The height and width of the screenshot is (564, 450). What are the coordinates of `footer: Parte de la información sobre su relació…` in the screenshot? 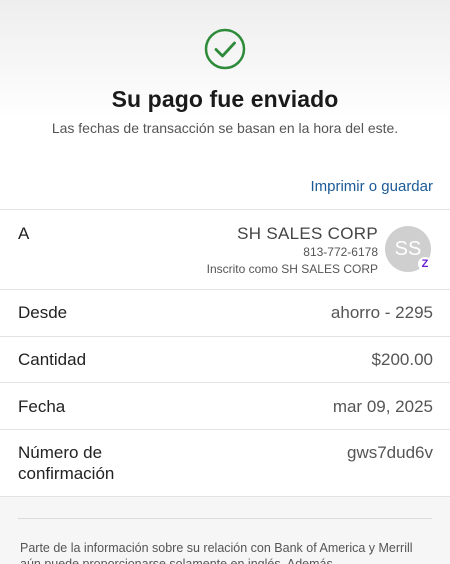 It's located at (225, 530).